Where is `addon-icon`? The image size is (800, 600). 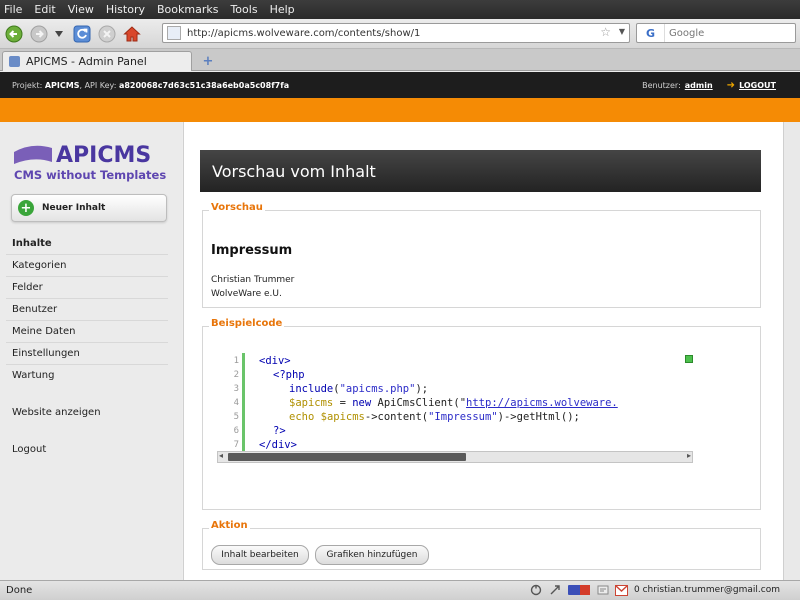
addon-icon is located at coordinates (555, 590).